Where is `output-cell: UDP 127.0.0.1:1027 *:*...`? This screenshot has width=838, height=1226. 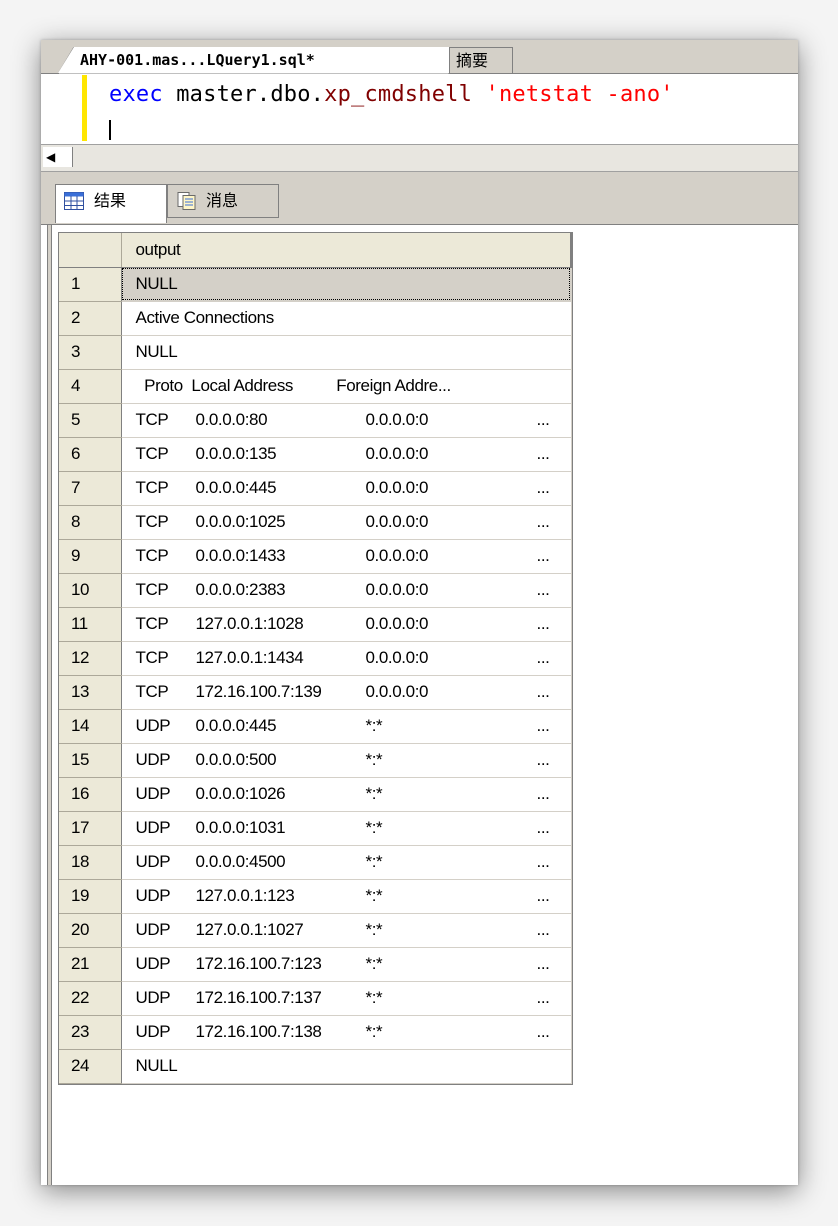
output-cell: UDP 127.0.0.1:1027 *:*... is located at coordinates (346, 930).